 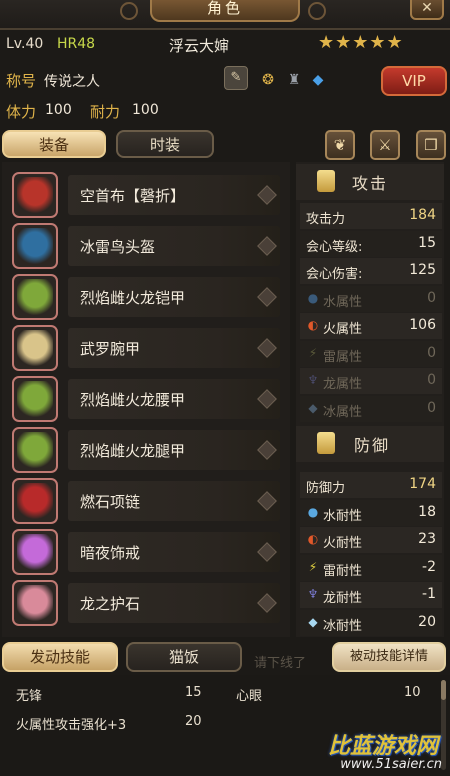 I want to click on stat-label: 火耐性, so click(x=343, y=543).